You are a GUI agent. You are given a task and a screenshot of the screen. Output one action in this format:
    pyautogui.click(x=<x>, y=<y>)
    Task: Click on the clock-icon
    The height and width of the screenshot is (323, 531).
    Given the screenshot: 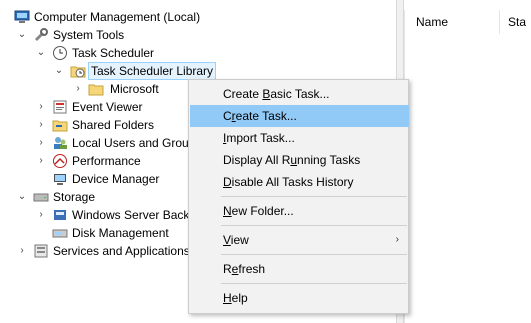 What is the action you would take?
    pyautogui.click(x=60, y=53)
    